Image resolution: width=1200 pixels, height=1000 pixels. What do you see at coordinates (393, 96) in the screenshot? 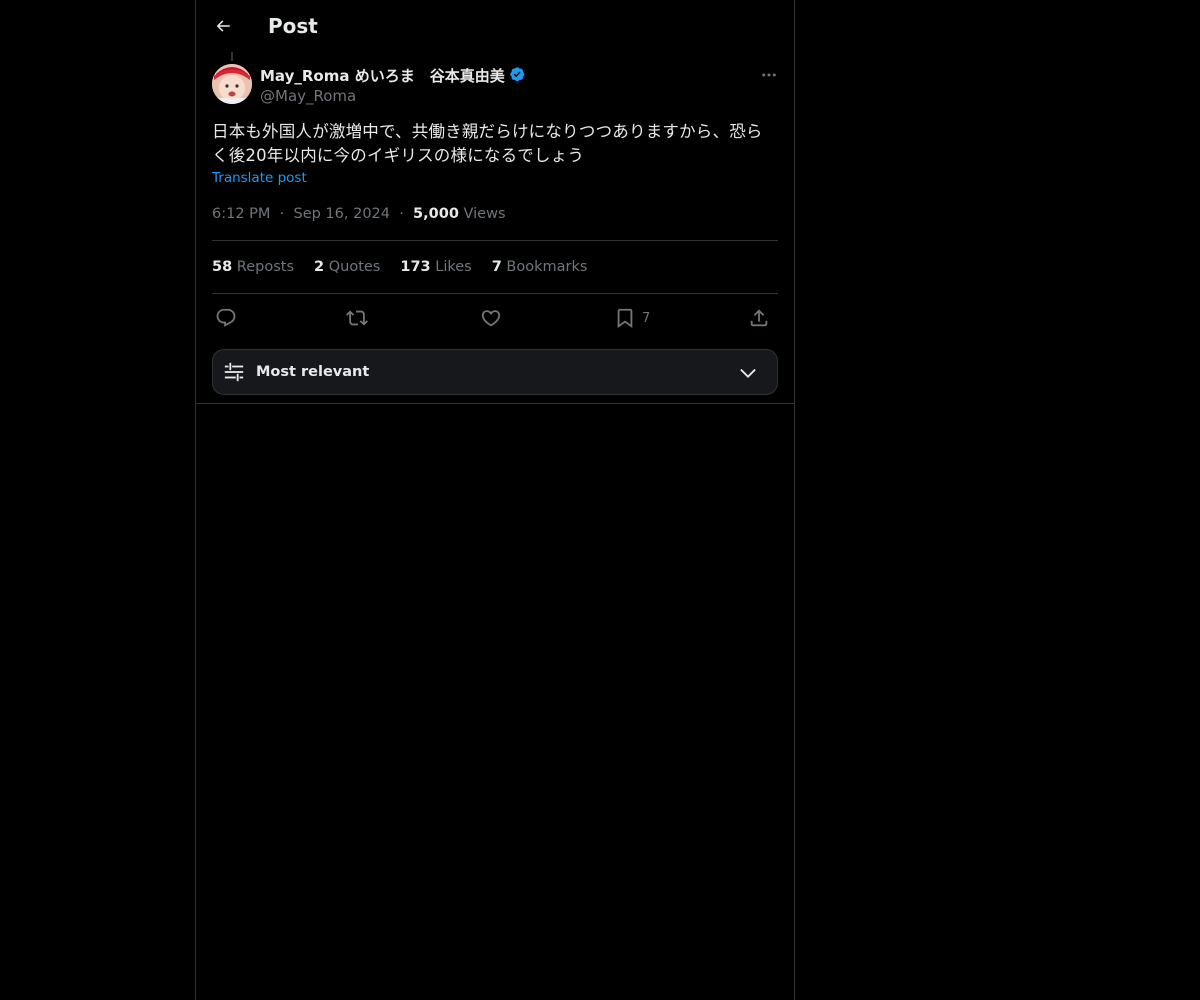
I see `author-handle: @May_Roma` at bounding box center [393, 96].